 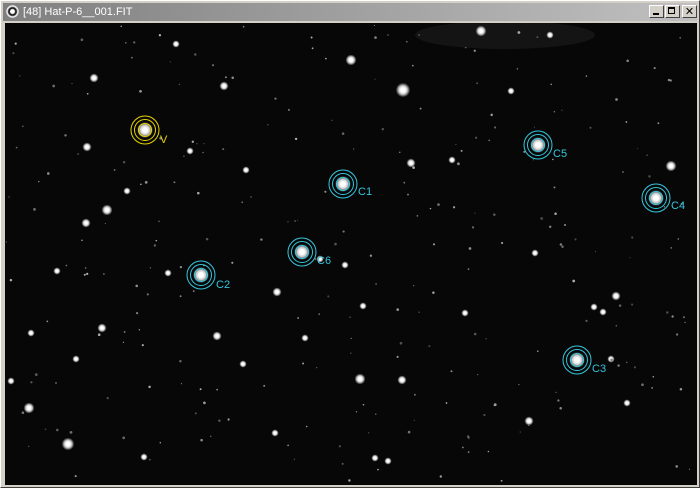 What do you see at coordinates (324, 261) in the screenshot?
I see `aperture-label-c6: C6` at bounding box center [324, 261].